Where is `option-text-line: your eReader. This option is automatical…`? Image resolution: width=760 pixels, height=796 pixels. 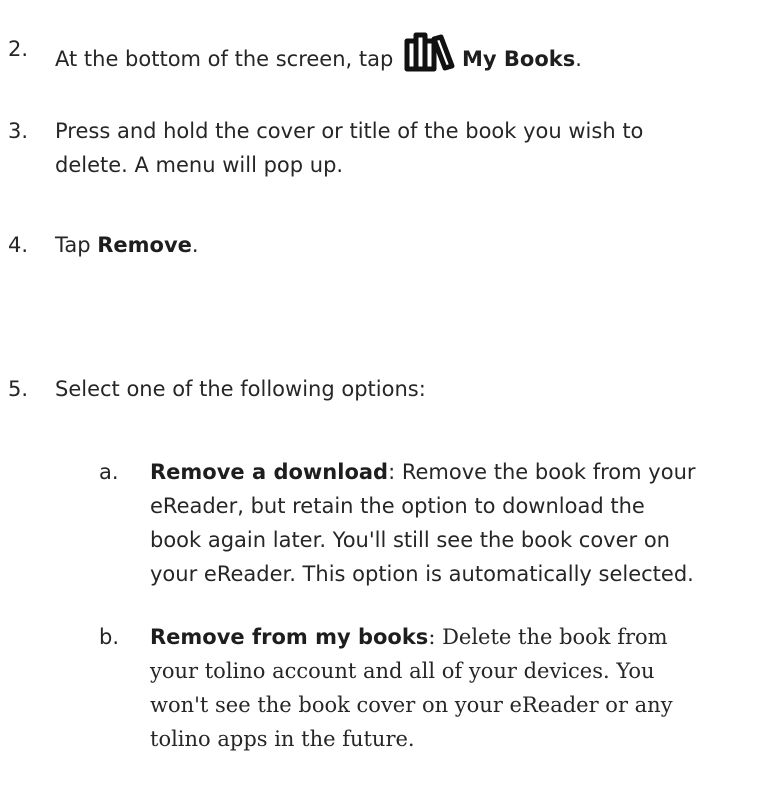
option-text-line: your eReader. This option is automatical… is located at coordinates (422, 574).